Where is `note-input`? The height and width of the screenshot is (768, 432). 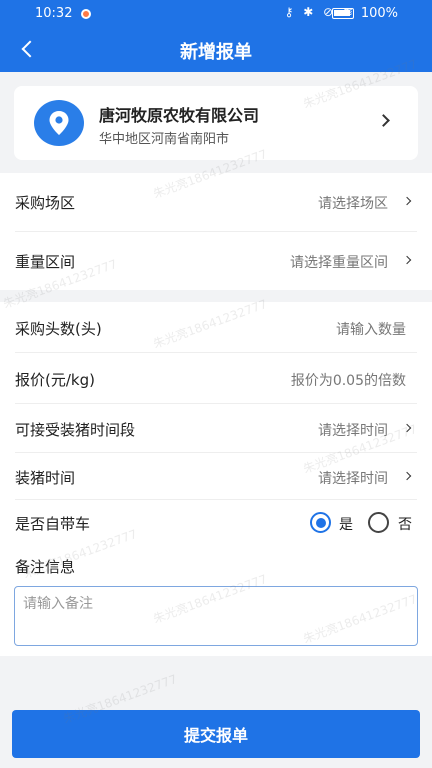 note-input is located at coordinates (216, 616).